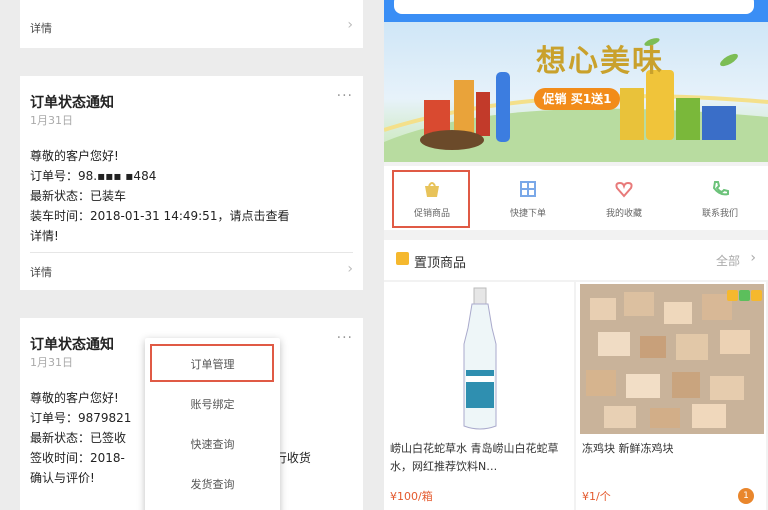 This screenshot has height=510, width=768. Describe the element at coordinates (576, 260) in the screenshot. I see `section-header: 置顶商品 全部 ›` at that location.